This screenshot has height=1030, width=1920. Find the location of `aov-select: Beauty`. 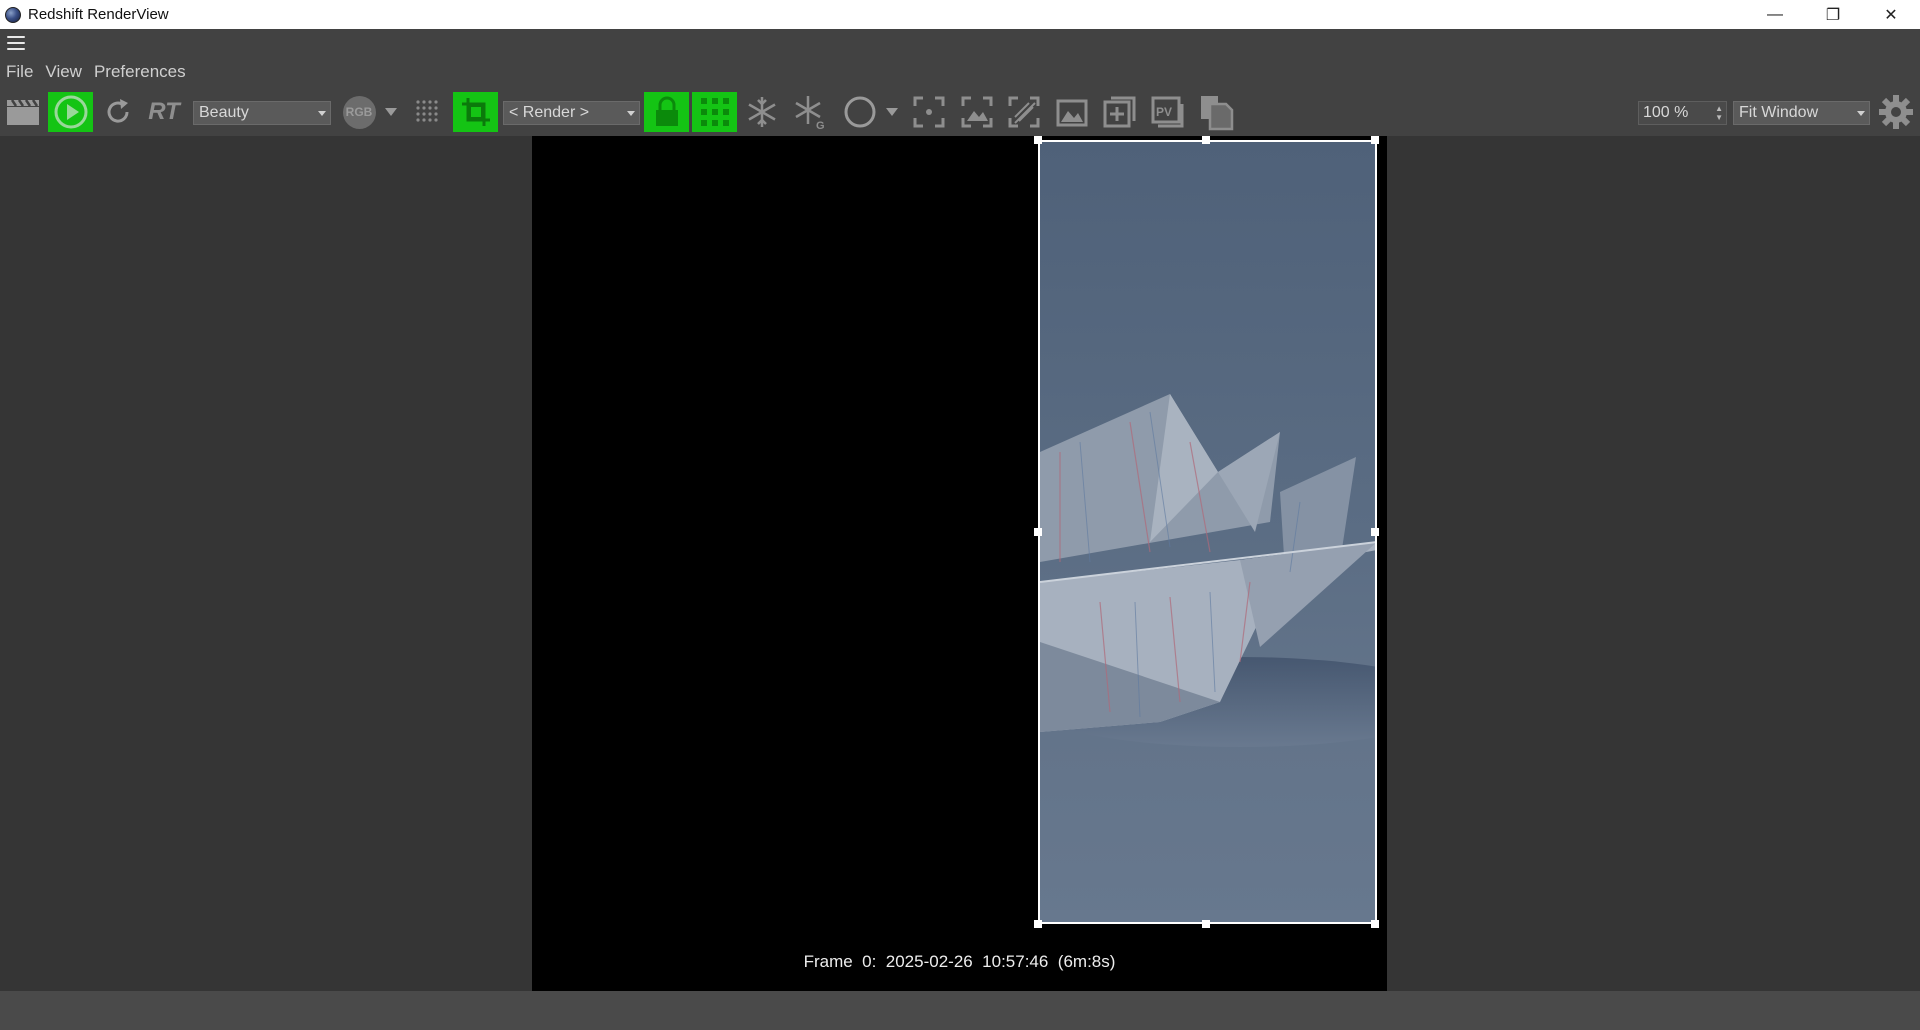

aov-select: Beauty is located at coordinates (262, 113).